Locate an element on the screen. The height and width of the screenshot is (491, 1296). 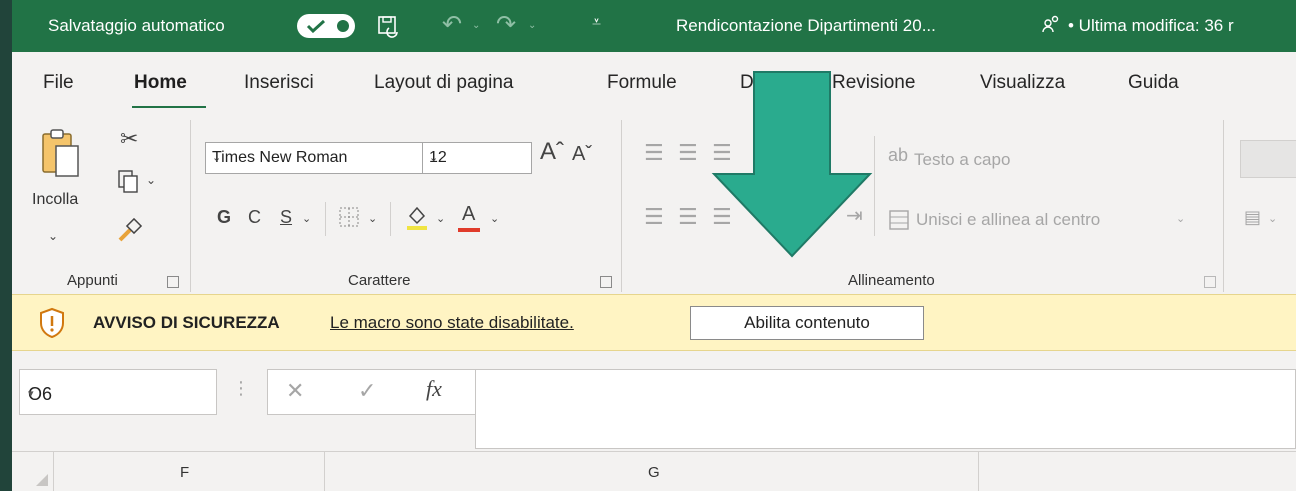
formula-bar-grip-icon: ⋮ is located at coordinates (241, 388).